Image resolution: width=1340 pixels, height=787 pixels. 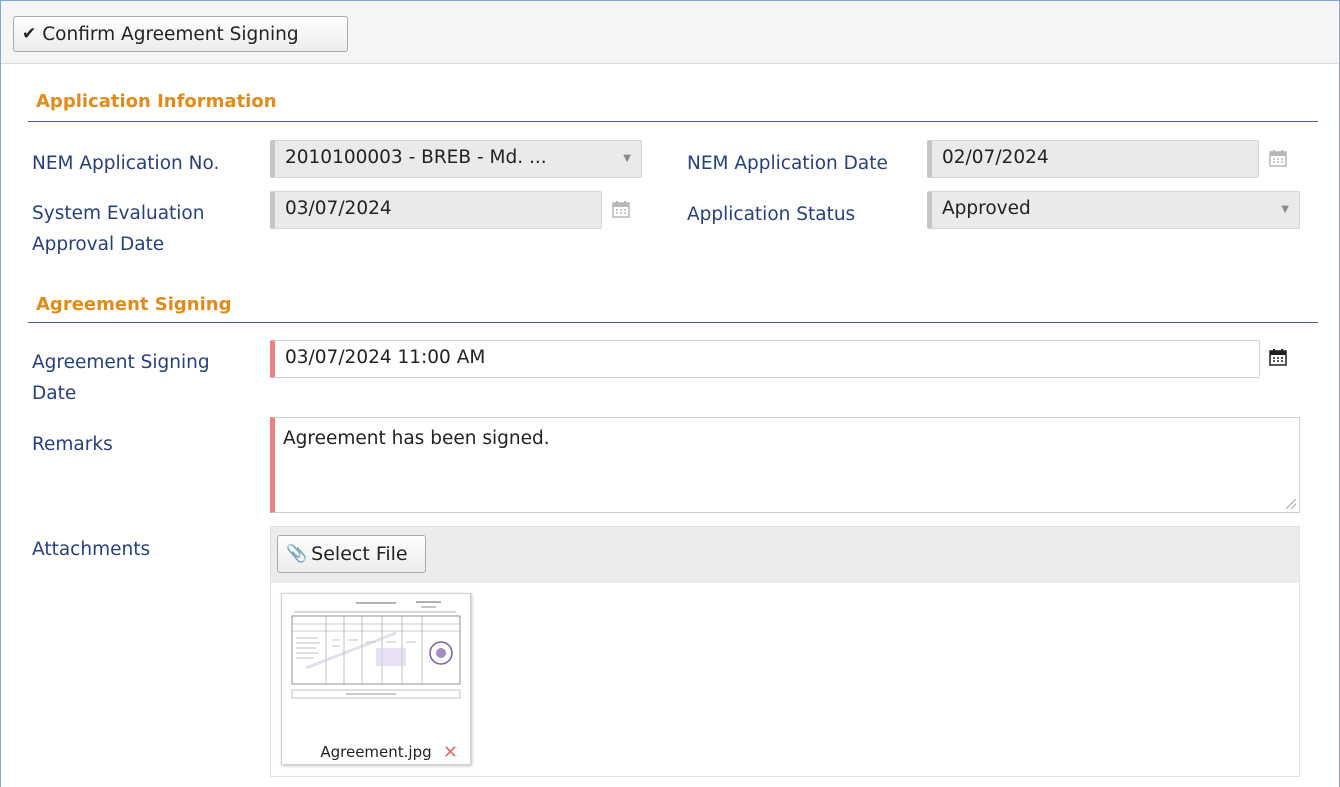 I want to click on system-evaluation-approval-date-label-line1: System Evaluation, so click(x=118, y=213).